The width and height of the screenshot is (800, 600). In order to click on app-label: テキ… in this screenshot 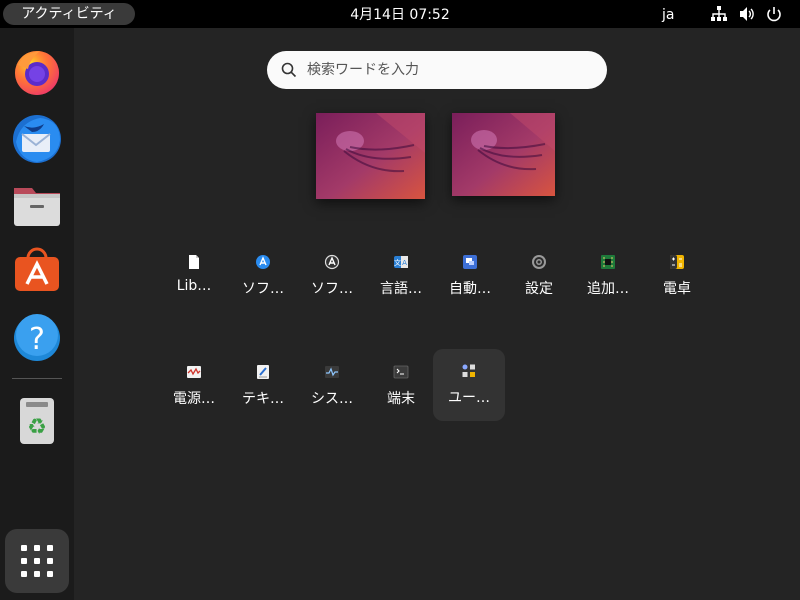, I will do `click(263, 399)`.